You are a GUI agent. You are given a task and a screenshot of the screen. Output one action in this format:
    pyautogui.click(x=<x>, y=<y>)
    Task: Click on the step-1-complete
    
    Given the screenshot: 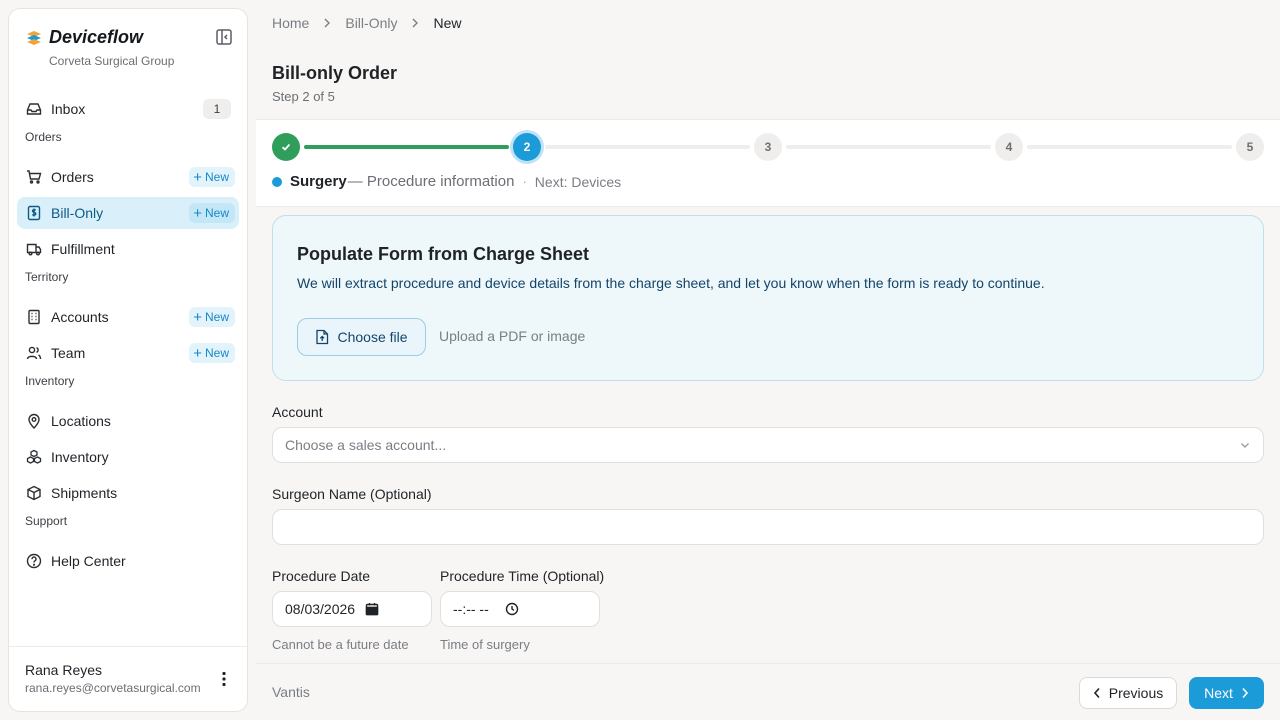 What is the action you would take?
    pyautogui.click(x=286, y=147)
    